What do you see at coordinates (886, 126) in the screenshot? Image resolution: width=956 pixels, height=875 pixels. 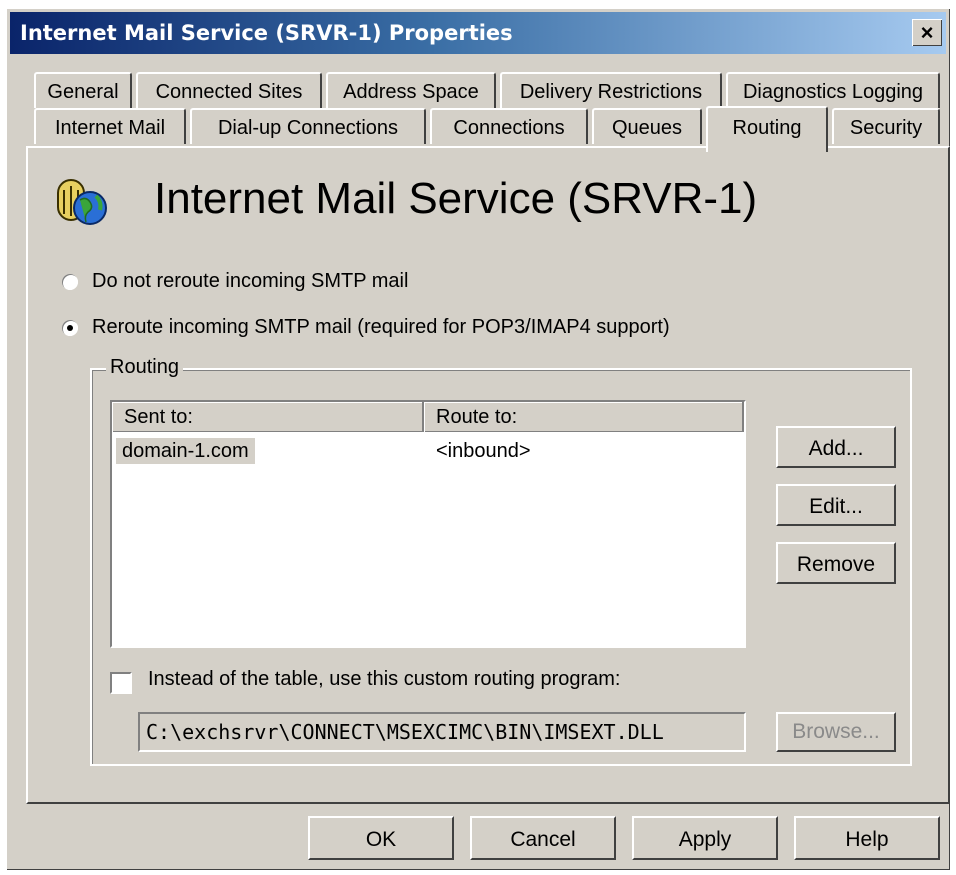 I see `tab-security: Security` at bounding box center [886, 126].